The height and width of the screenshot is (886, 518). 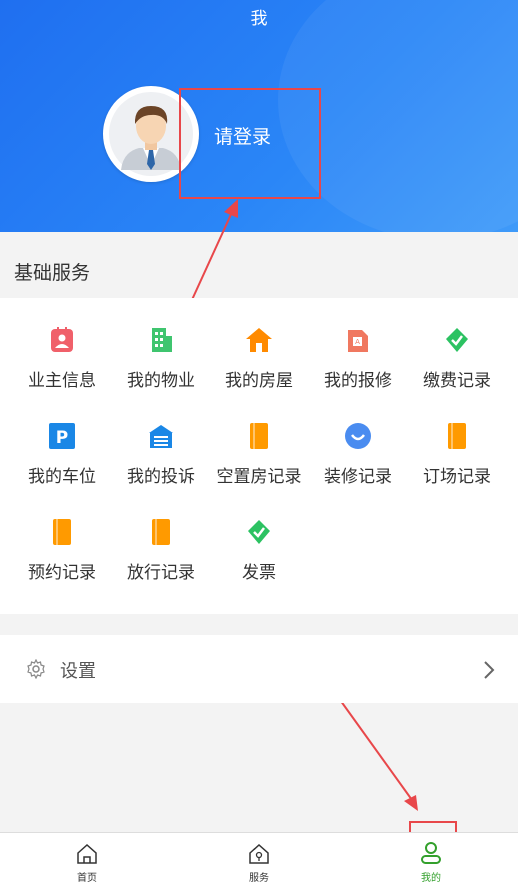 I want to click on service-label: 我的房屋, so click(x=259, y=381).